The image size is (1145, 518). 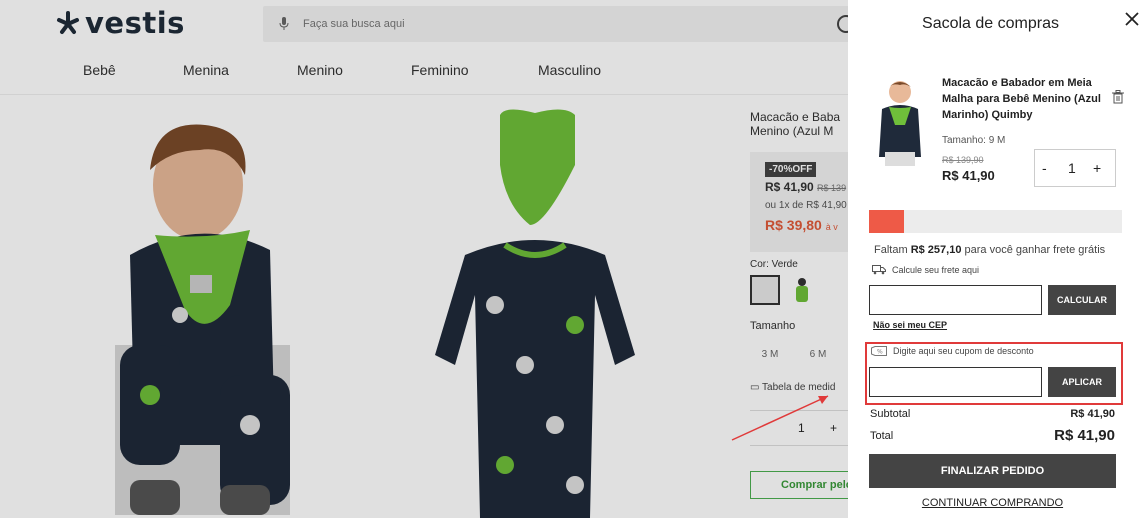 What do you see at coordinates (806, 187) in the screenshot?
I see `product-price: R$ 41,90 R$ 139` at bounding box center [806, 187].